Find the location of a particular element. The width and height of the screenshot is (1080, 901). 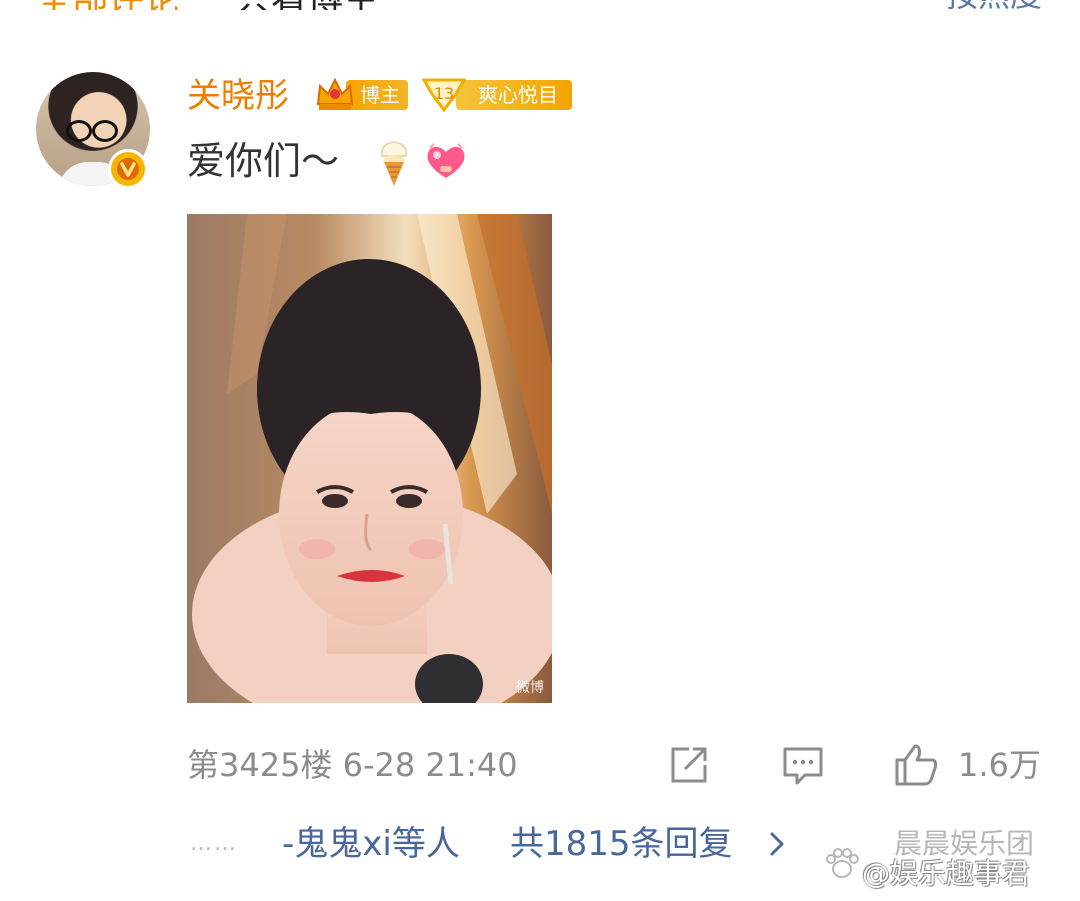

comment-bubble-icon is located at coordinates (803, 765).